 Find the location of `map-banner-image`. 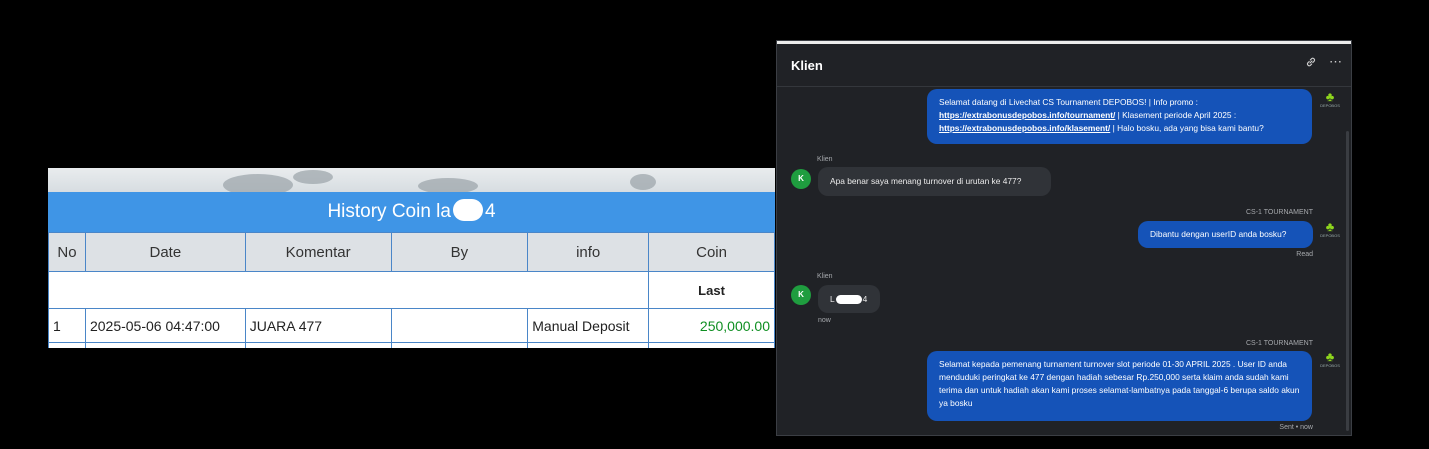

map-banner-image is located at coordinates (411, 182).